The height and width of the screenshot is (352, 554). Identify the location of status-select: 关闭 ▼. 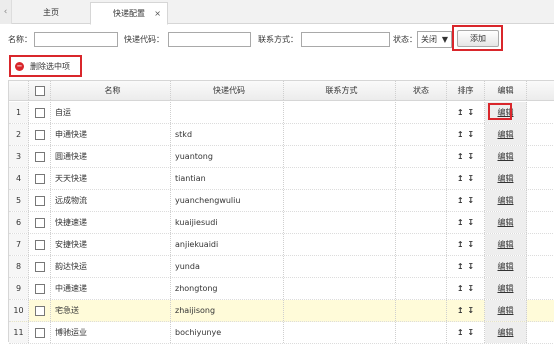
(434, 39).